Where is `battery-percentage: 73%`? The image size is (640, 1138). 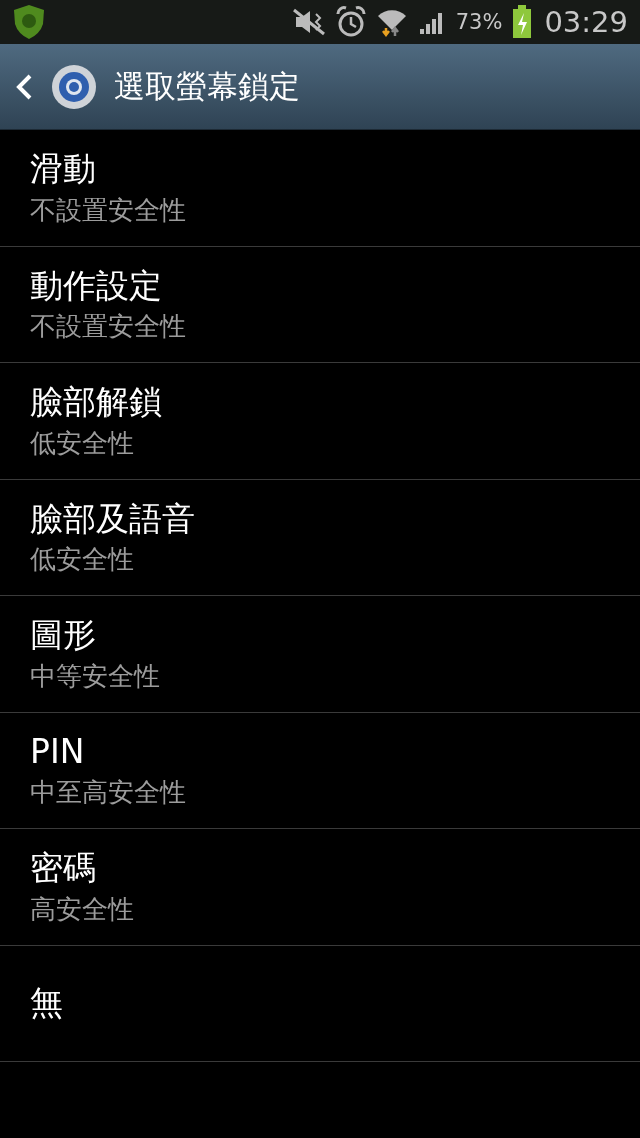
battery-percentage: 73% is located at coordinates (479, 22).